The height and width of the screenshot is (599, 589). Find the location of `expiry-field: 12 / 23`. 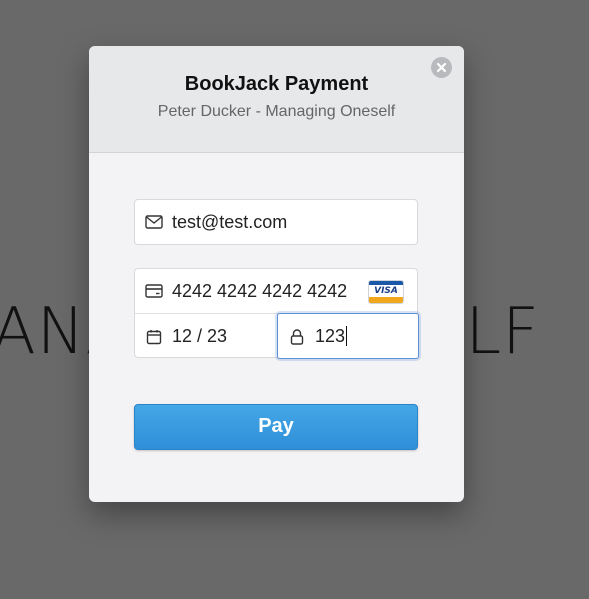

expiry-field: 12 / 23 is located at coordinates (206, 336).